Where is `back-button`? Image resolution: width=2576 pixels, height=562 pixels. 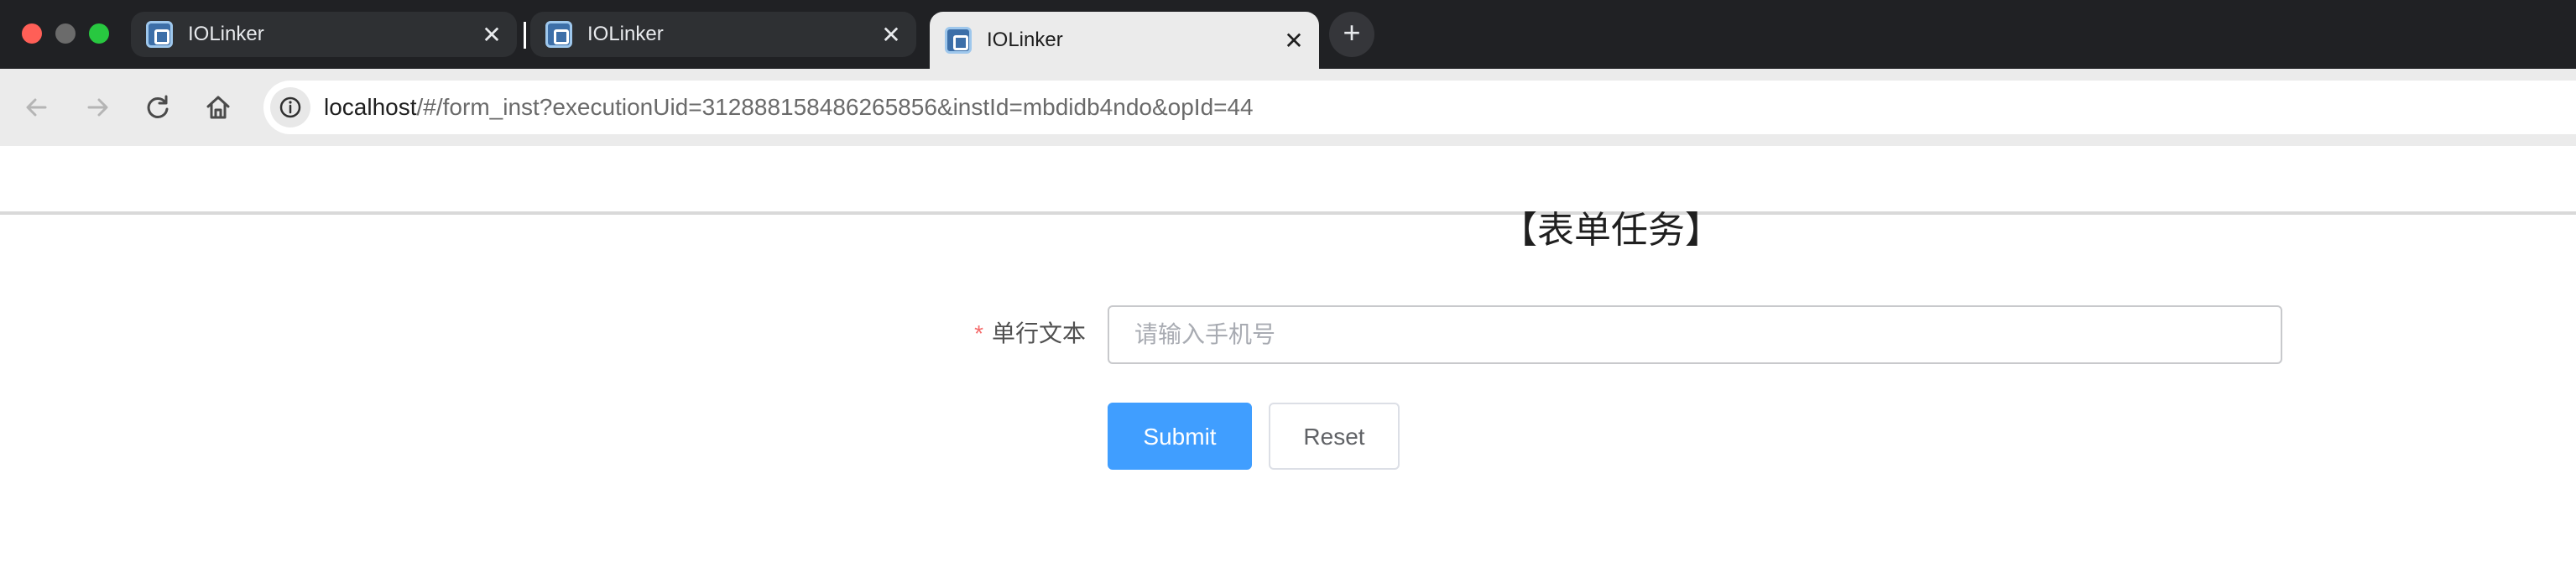 back-button is located at coordinates (36, 107).